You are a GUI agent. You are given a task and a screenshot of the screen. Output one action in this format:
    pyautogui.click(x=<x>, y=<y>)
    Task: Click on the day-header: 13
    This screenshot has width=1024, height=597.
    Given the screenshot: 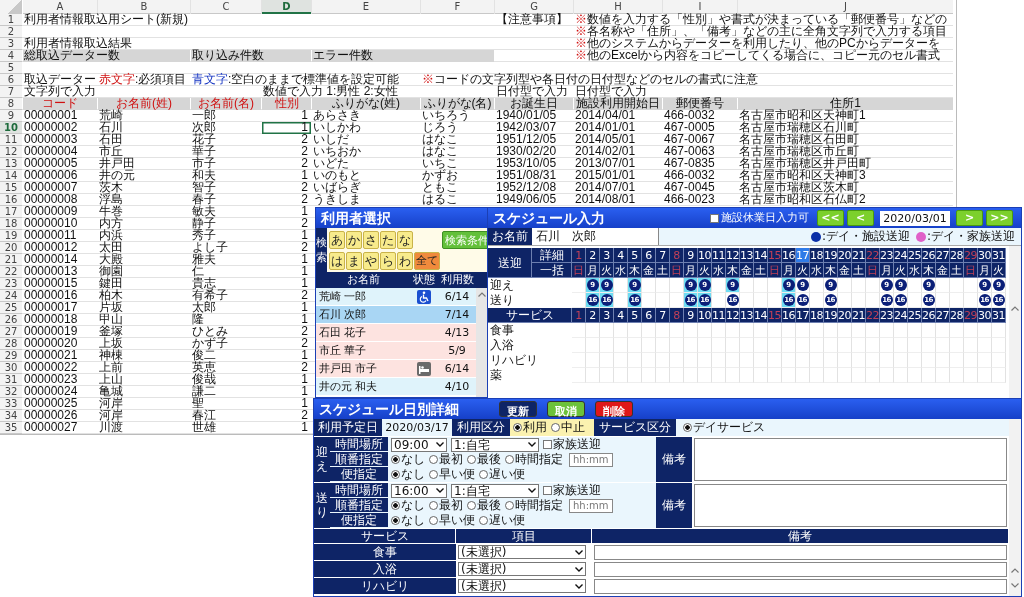 What is the action you would take?
    pyautogui.click(x=747, y=255)
    